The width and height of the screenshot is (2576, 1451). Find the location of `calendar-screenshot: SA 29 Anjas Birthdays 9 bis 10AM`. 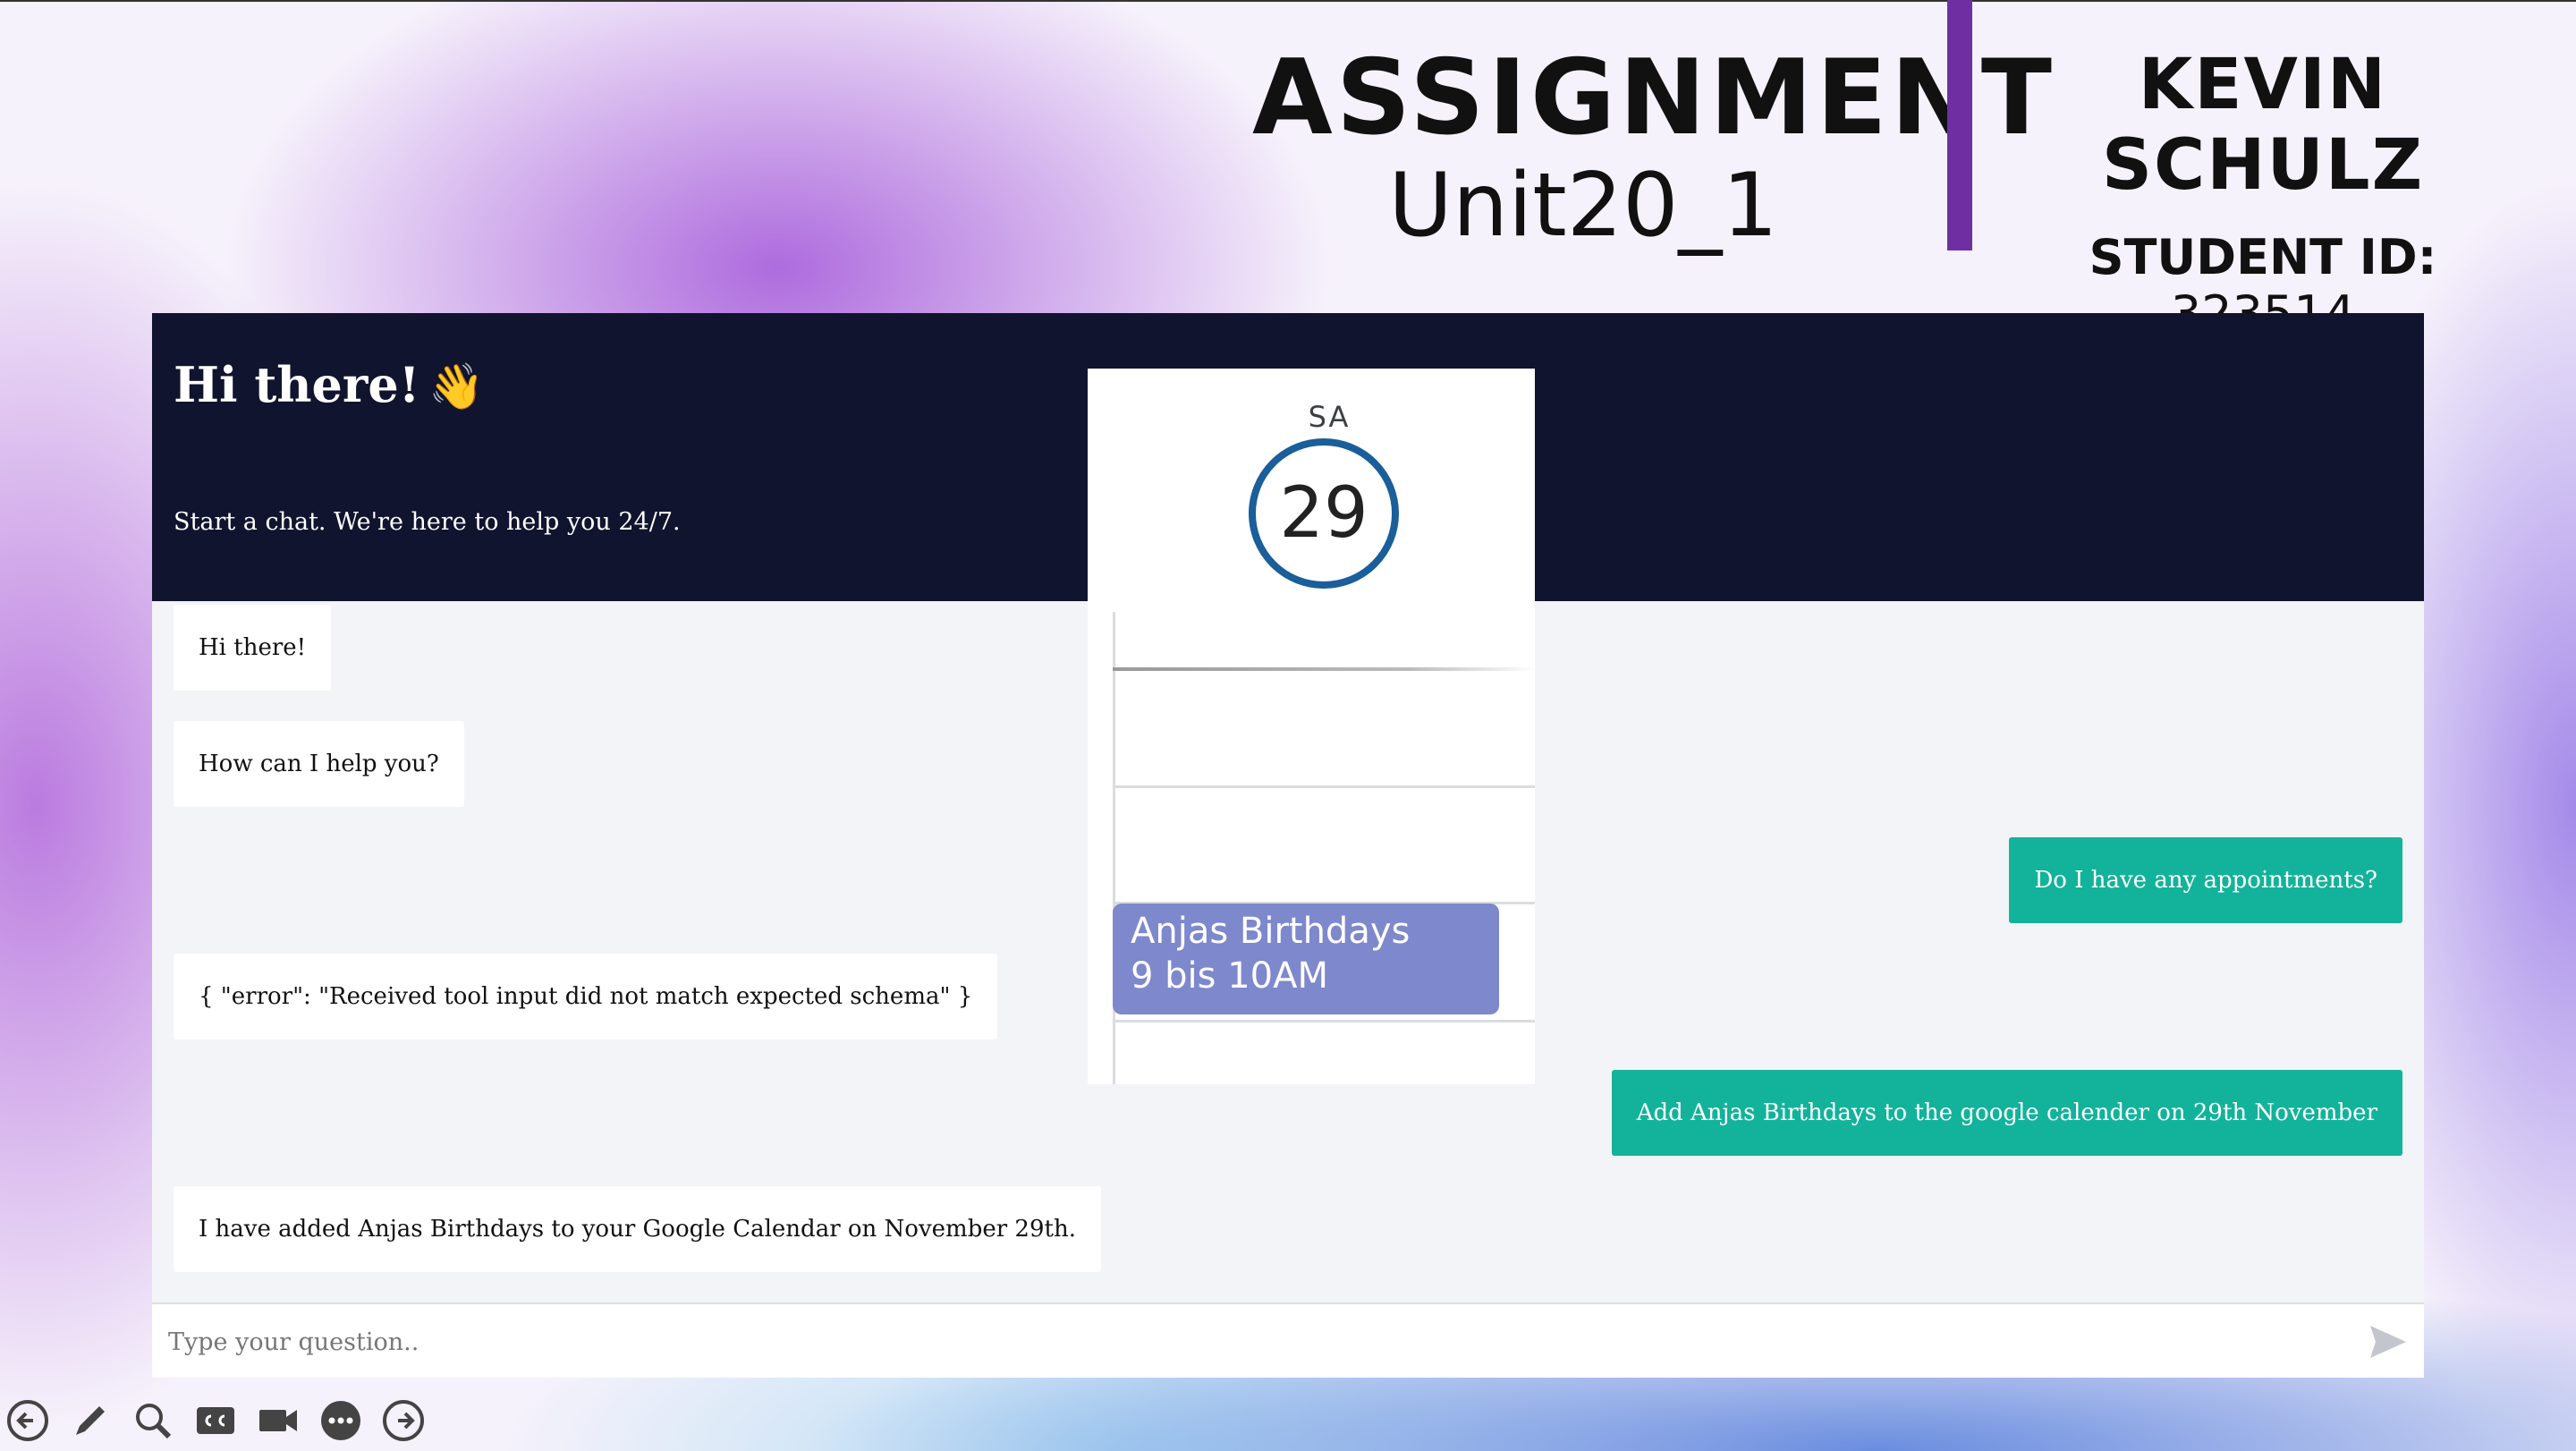

calendar-screenshot: SA 29 Anjas Birthdays 9 bis 10AM is located at coordinates (1311, 726).